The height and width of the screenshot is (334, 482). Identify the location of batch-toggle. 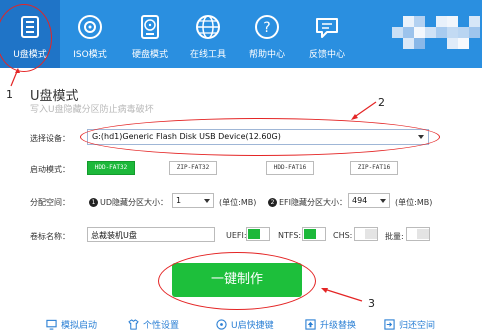
(418, 234).